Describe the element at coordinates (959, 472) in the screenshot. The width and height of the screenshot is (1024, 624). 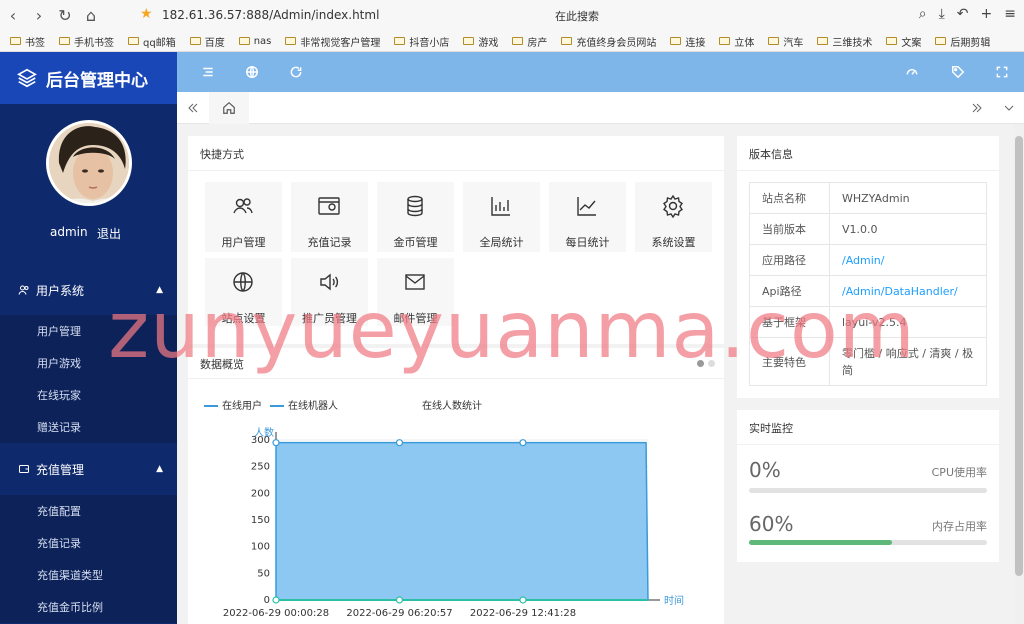
I see `cpu-usage-label: CPU使用率` at that location.